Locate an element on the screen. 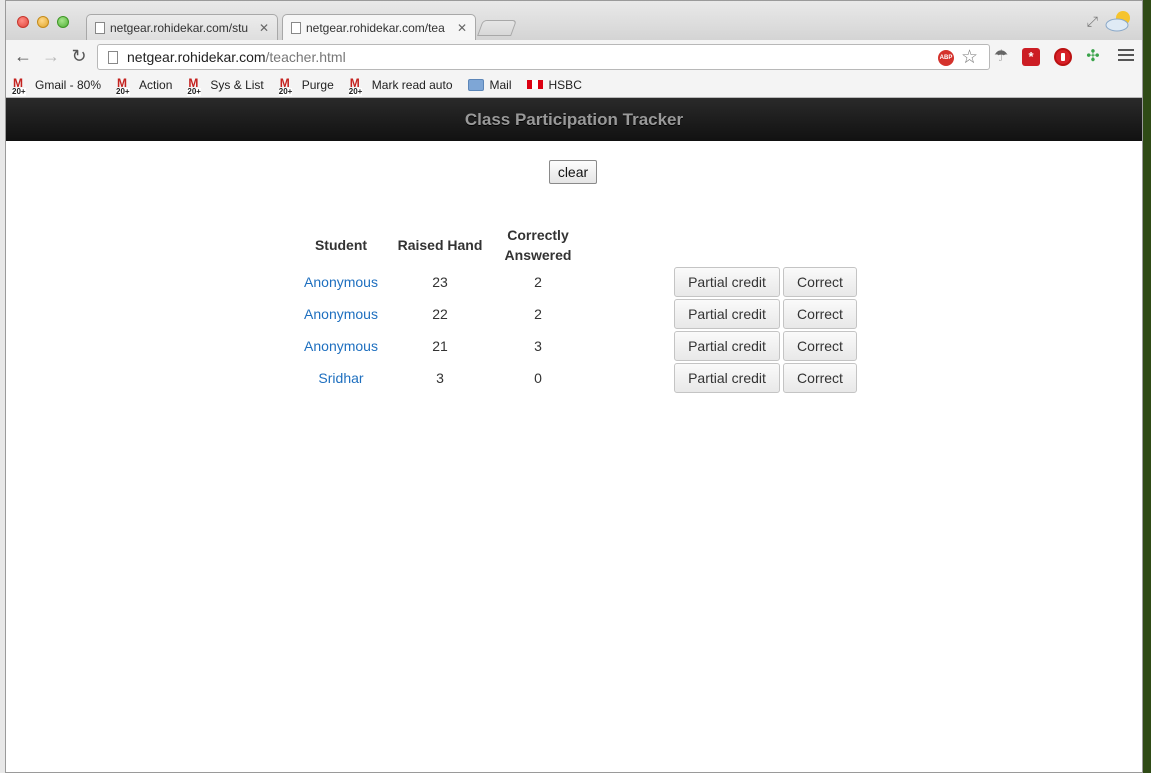  bookmark-mark-read-auto: M 20+ Mark read auto is located at coordinates (400, 85).